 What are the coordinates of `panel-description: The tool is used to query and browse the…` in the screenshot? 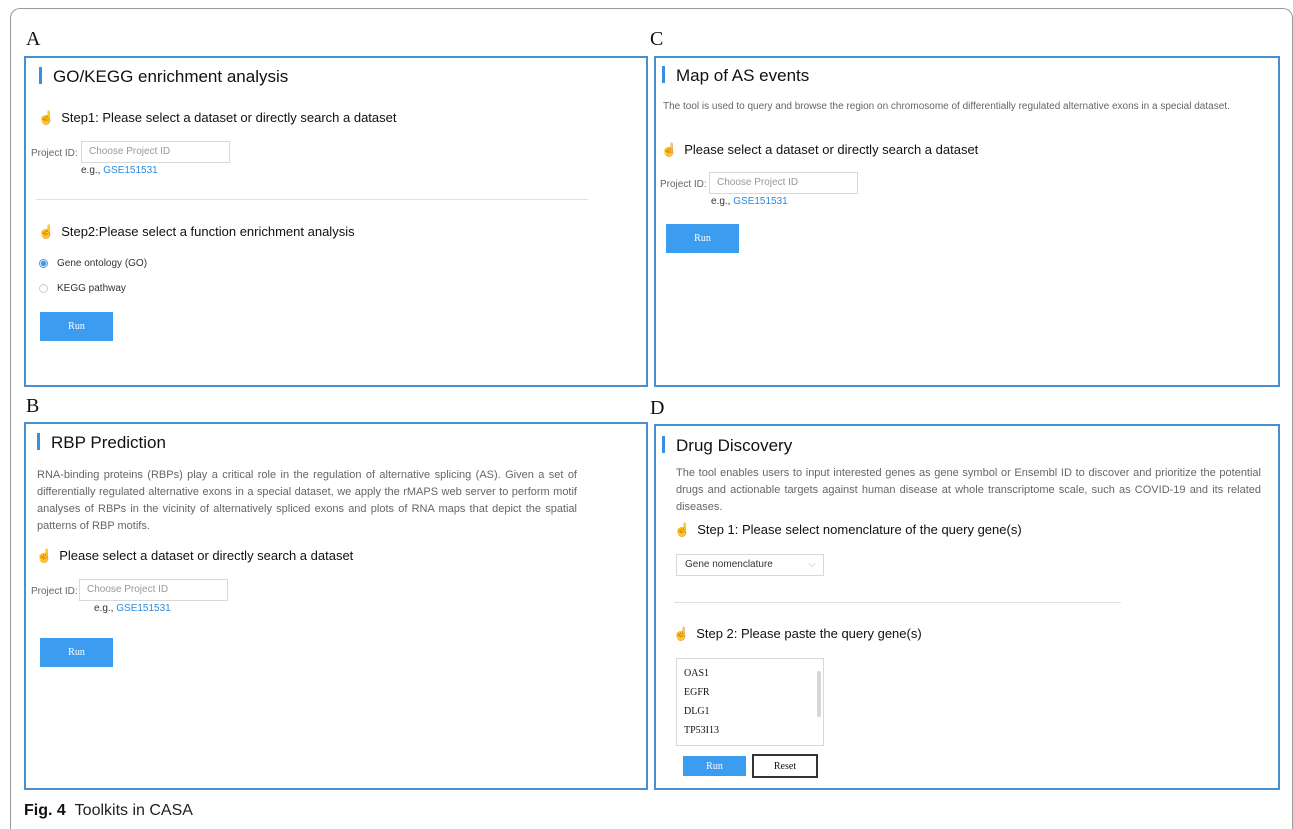 It's located at (946, 106).